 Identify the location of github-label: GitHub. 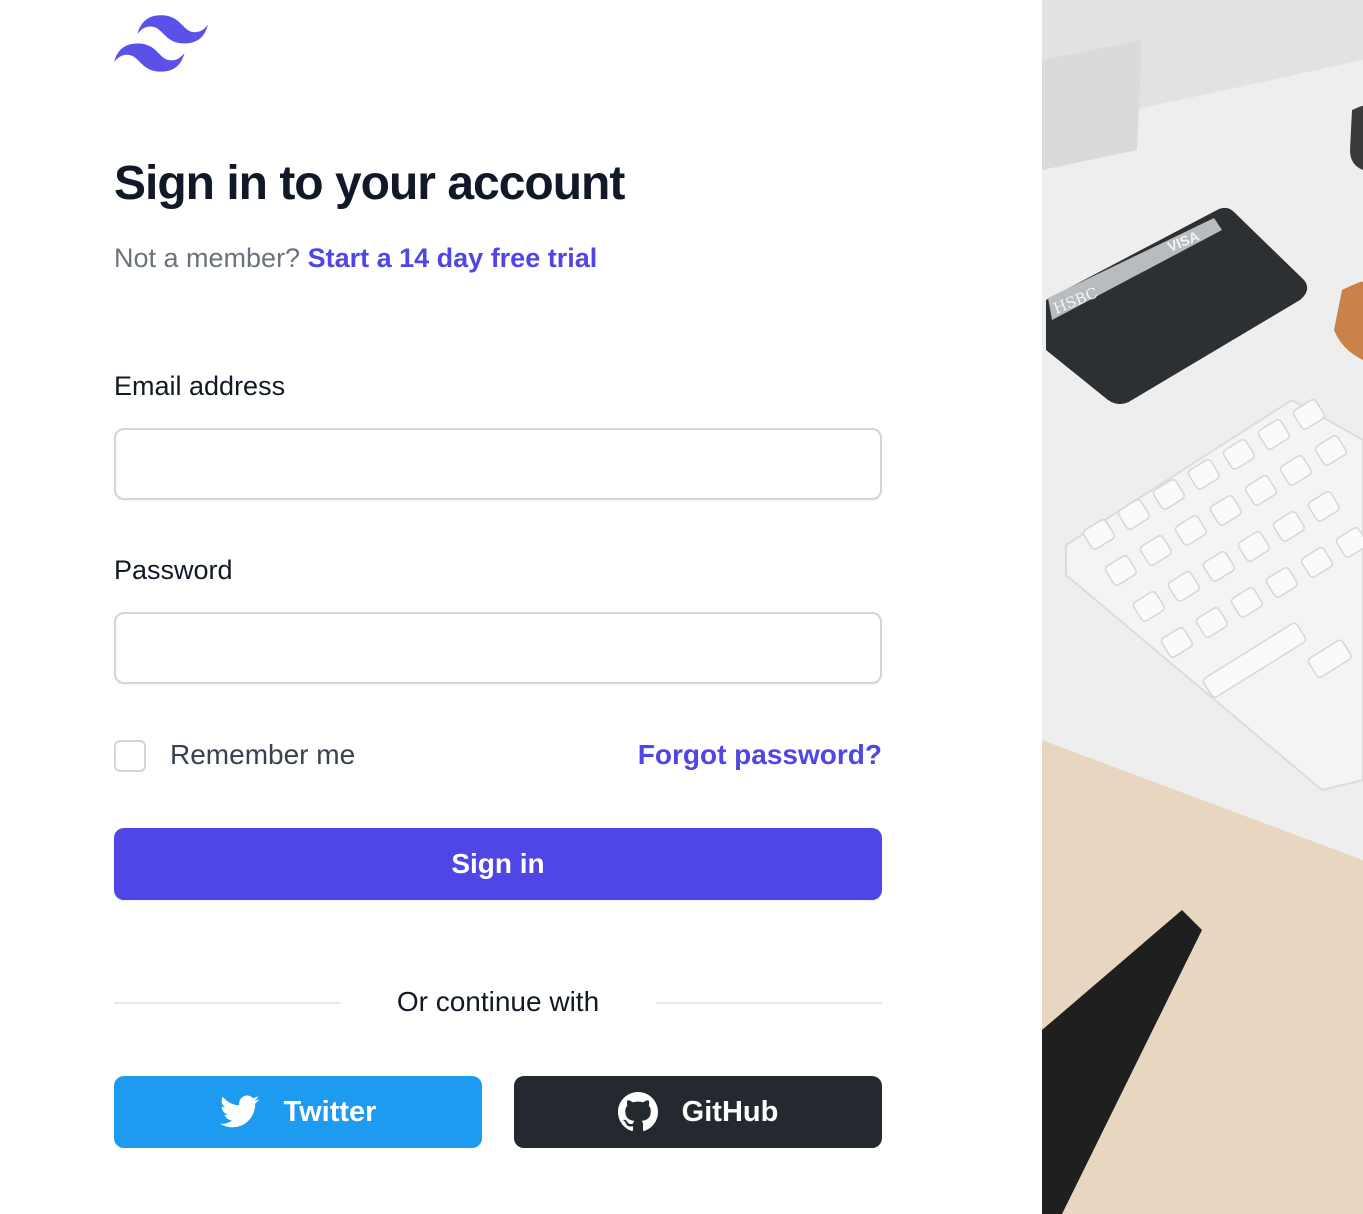
(730, 1111).